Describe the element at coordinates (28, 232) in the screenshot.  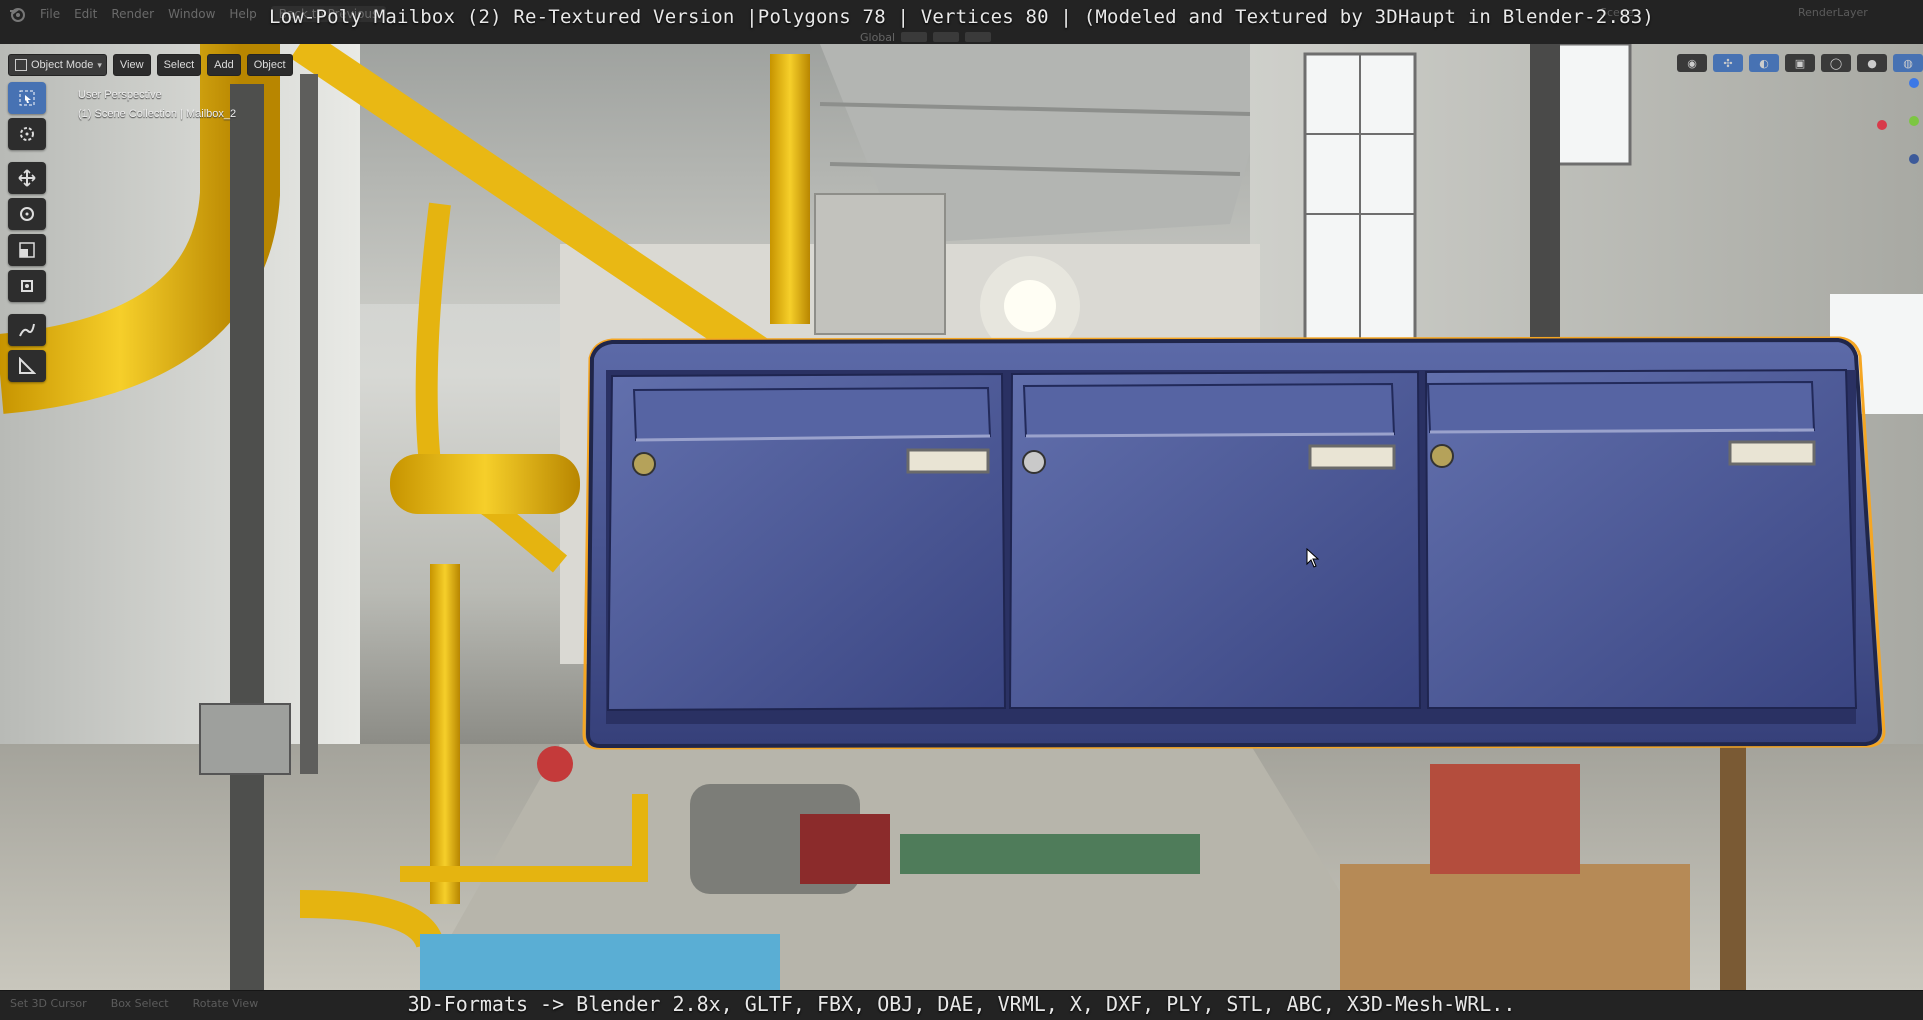
I see `tool-shelf` at that location.